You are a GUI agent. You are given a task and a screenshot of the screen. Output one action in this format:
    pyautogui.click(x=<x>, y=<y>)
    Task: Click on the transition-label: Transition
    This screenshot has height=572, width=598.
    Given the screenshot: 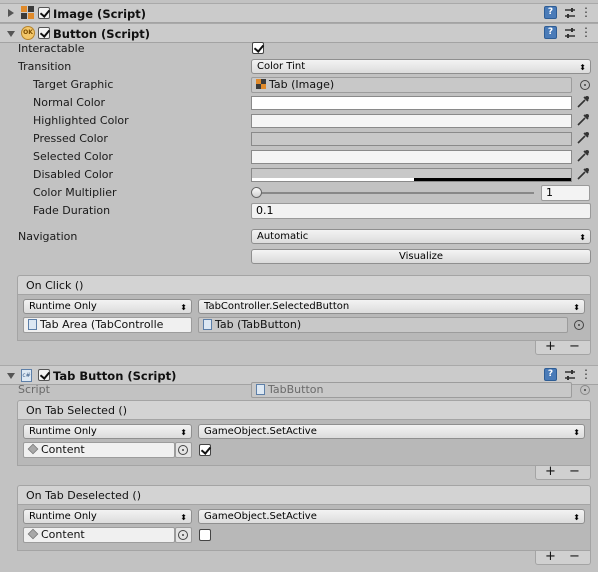 What is the action you would take?
    pyautogui.click(x=45, y=66)
    